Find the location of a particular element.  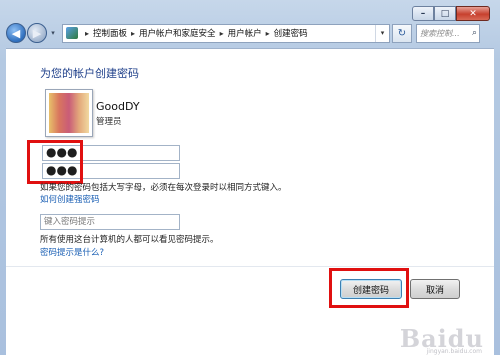

close-button: ✕ is located at coordinates (473, 13).